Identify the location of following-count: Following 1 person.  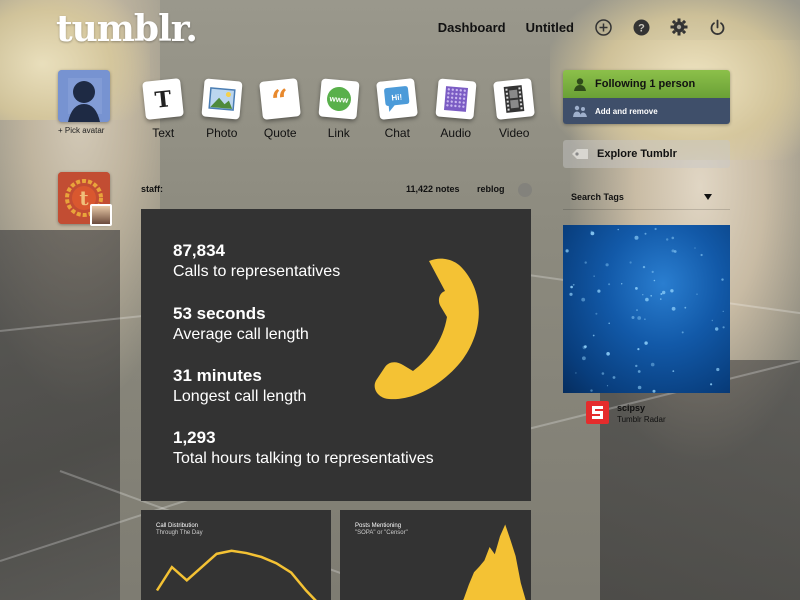
(645, 84).